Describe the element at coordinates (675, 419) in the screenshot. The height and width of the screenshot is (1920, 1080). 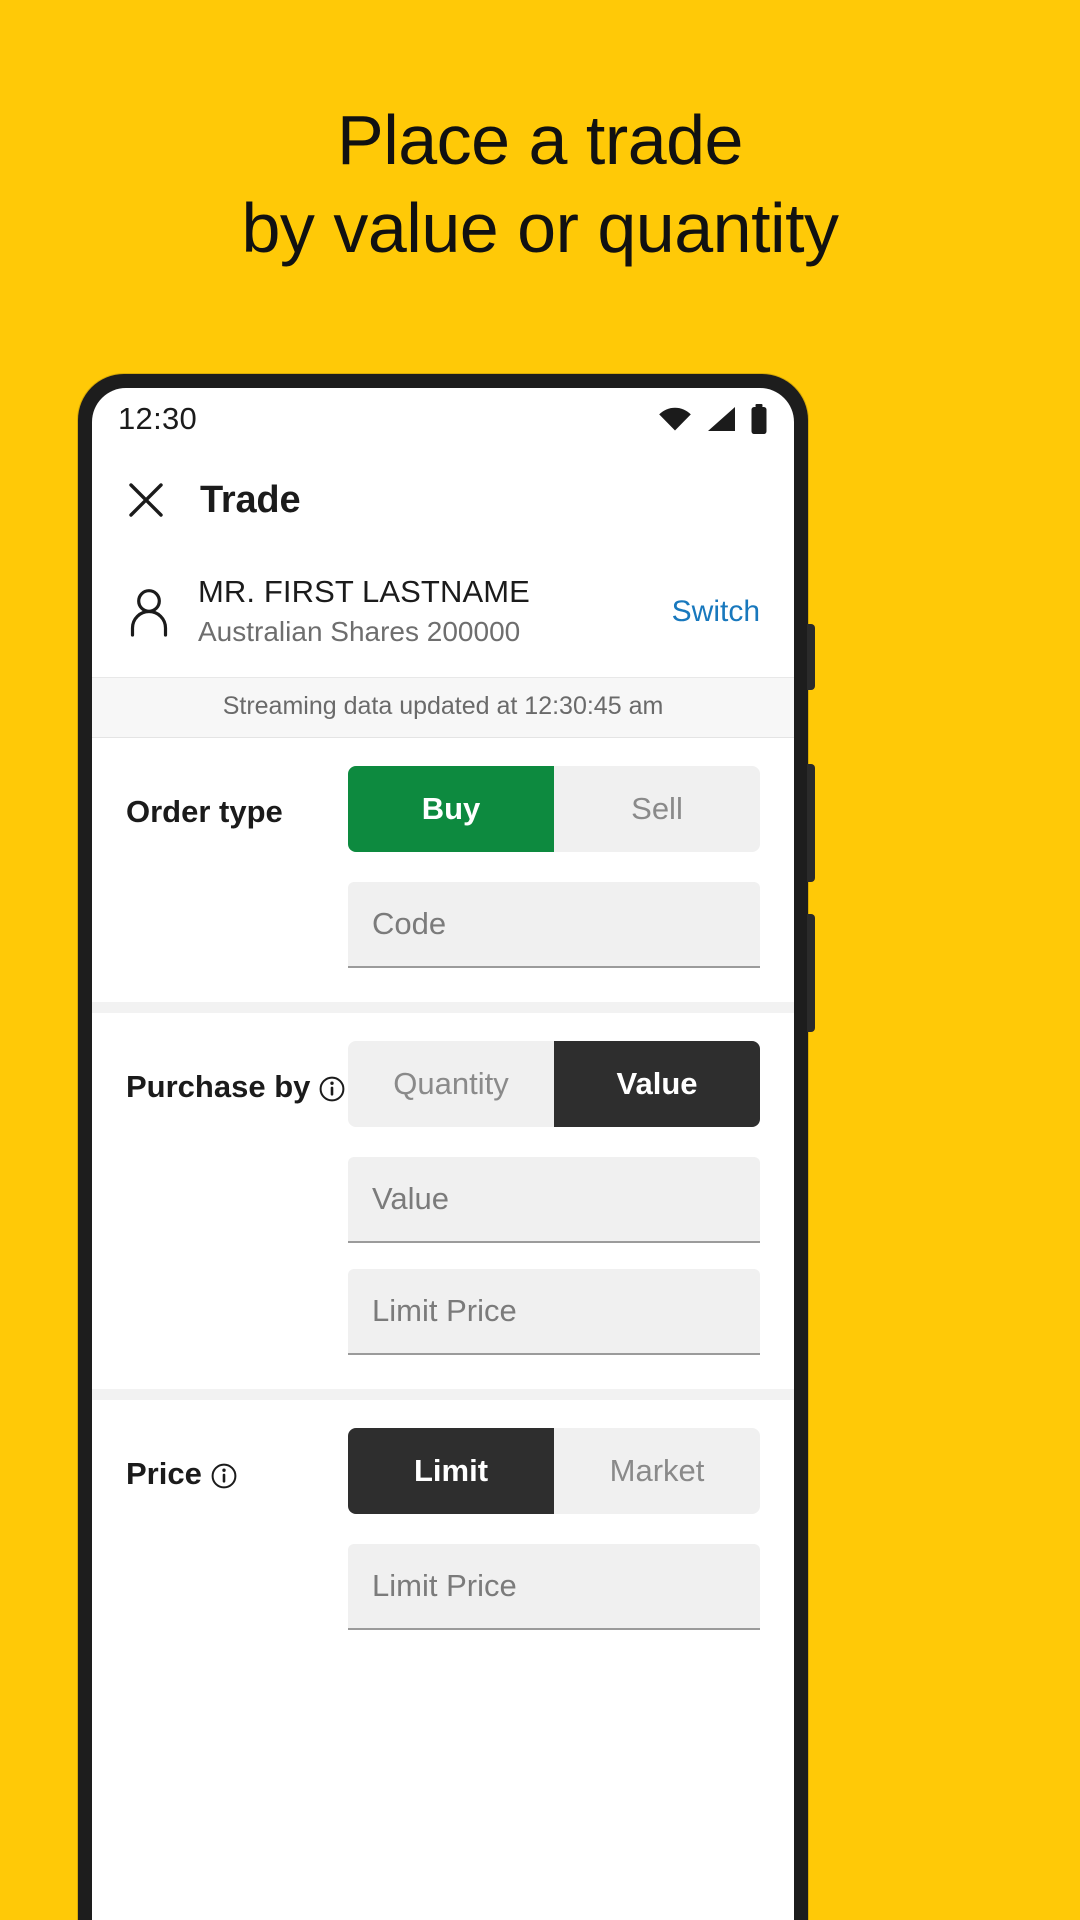
I see `wifi-icon` at that location.